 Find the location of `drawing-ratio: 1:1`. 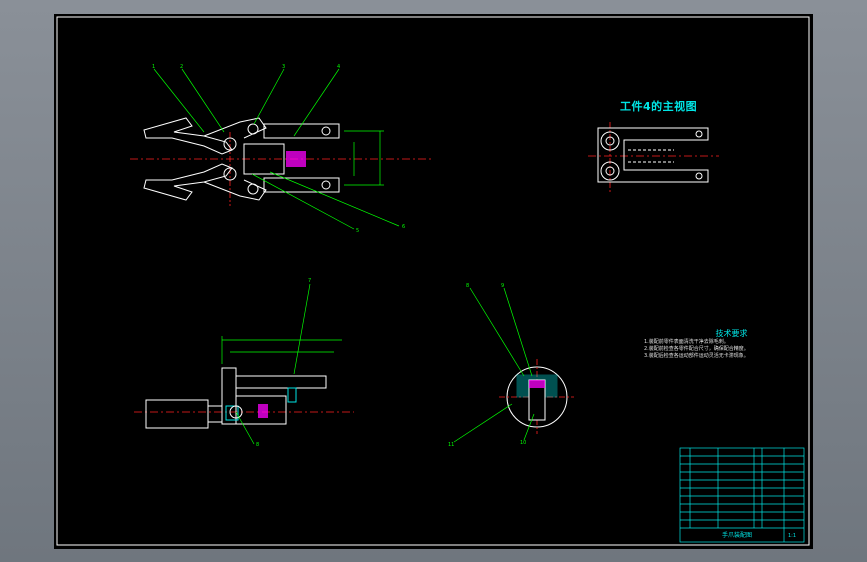

drawing-ratio: 1:1 is located at coordinates (792, 536).